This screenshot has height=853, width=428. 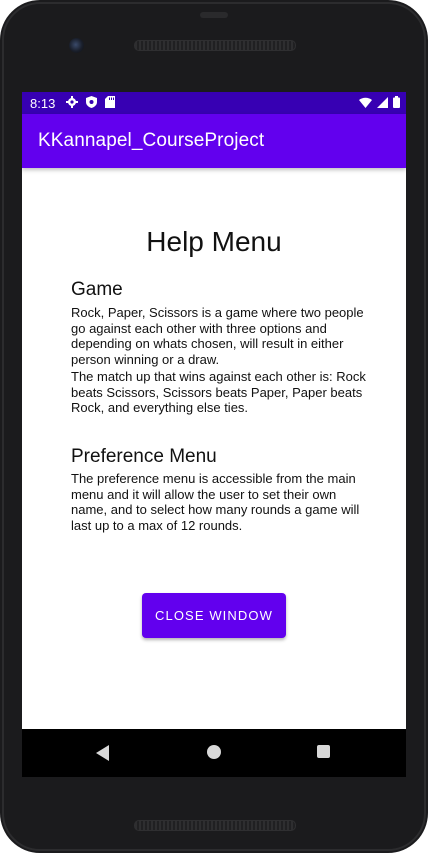 I want to click on status-bar: 8:13, so click(x=214, y=103).